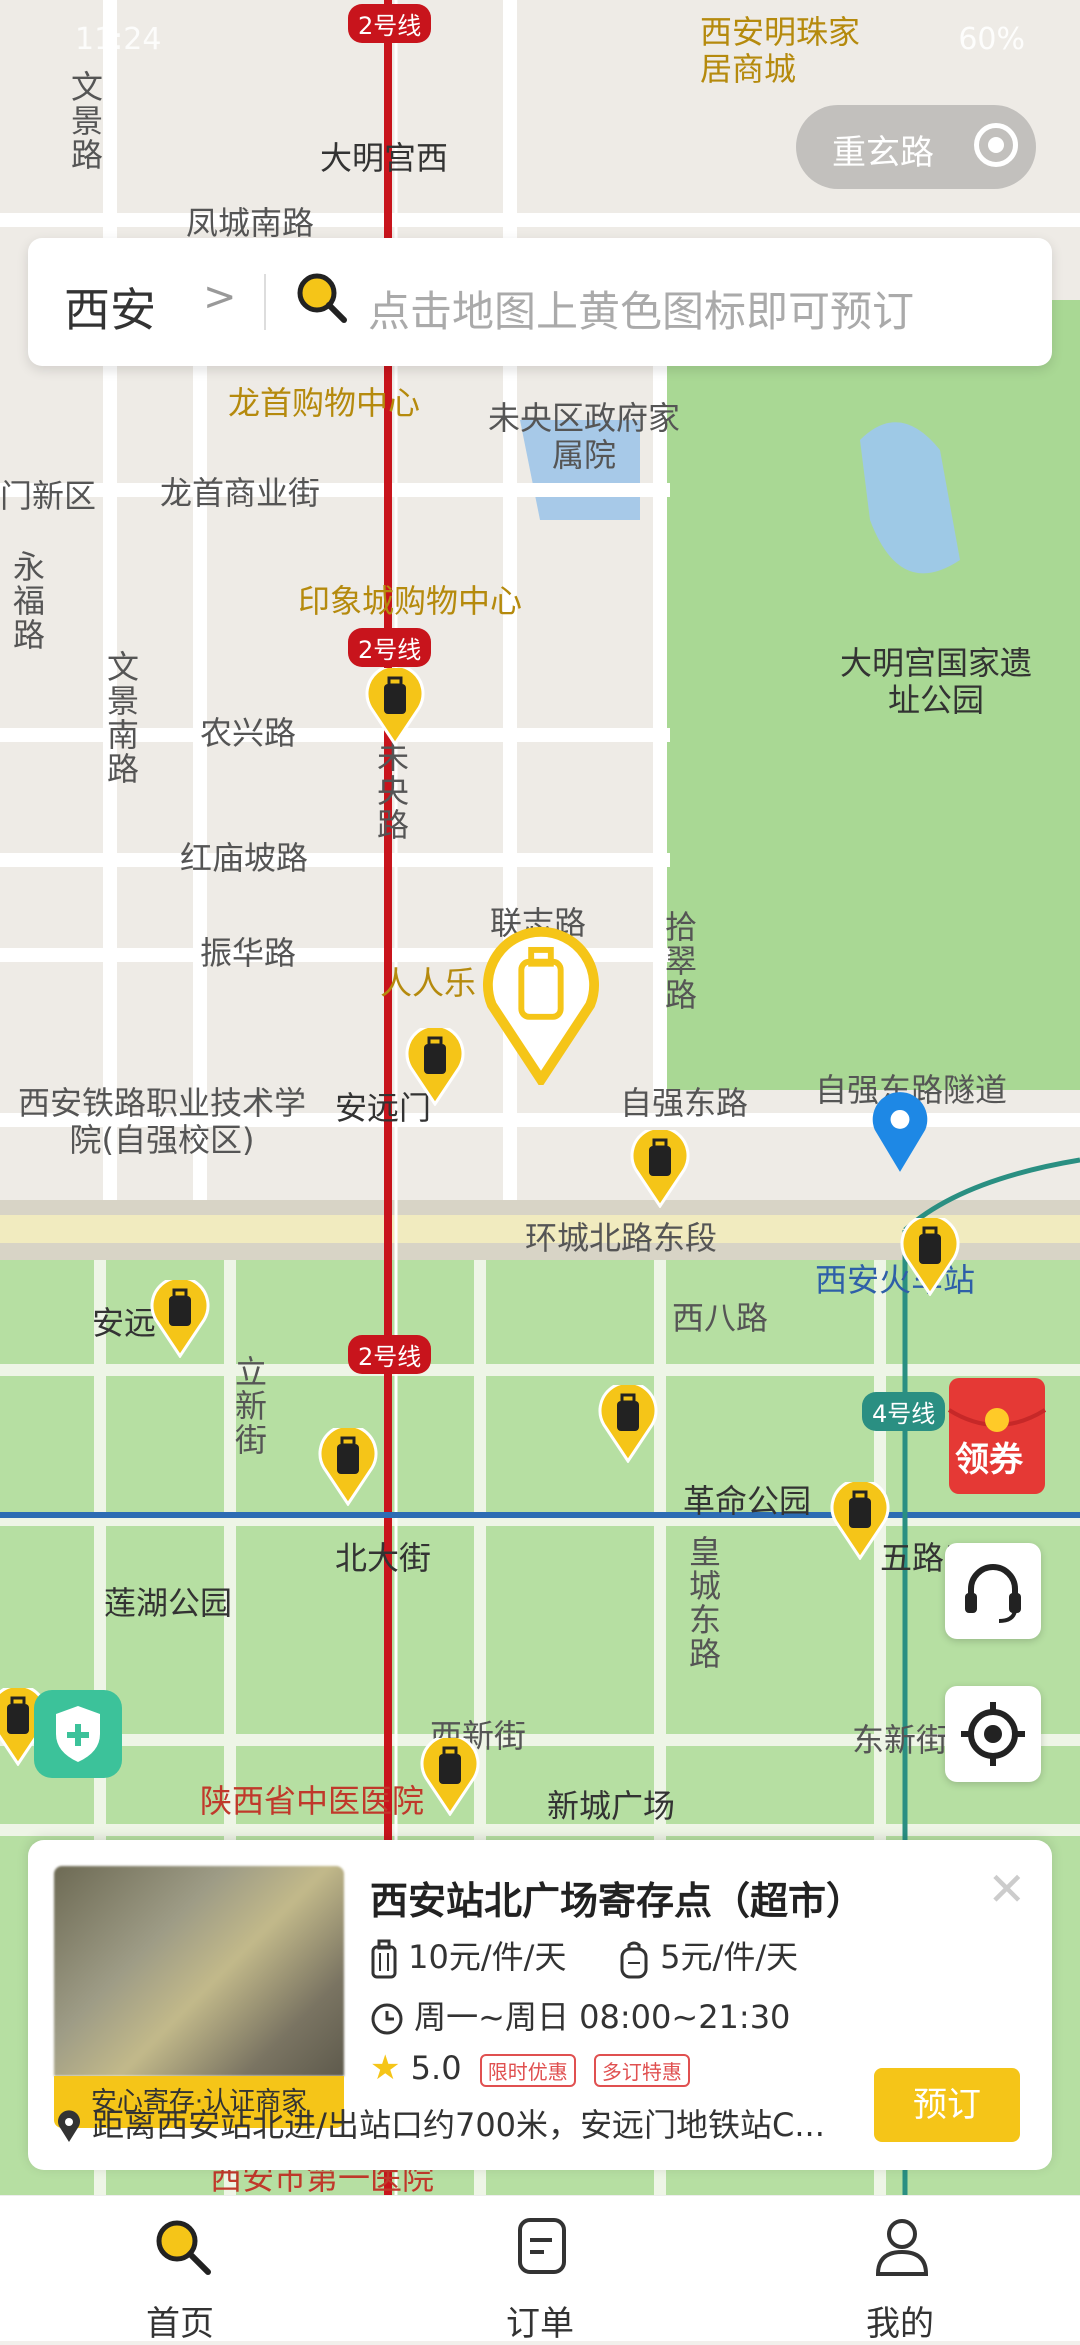 This screenshot has height=2345, width=1080. I want to click on business-hours: 周一~周日 08:00~21:30, so click(602, 2017).